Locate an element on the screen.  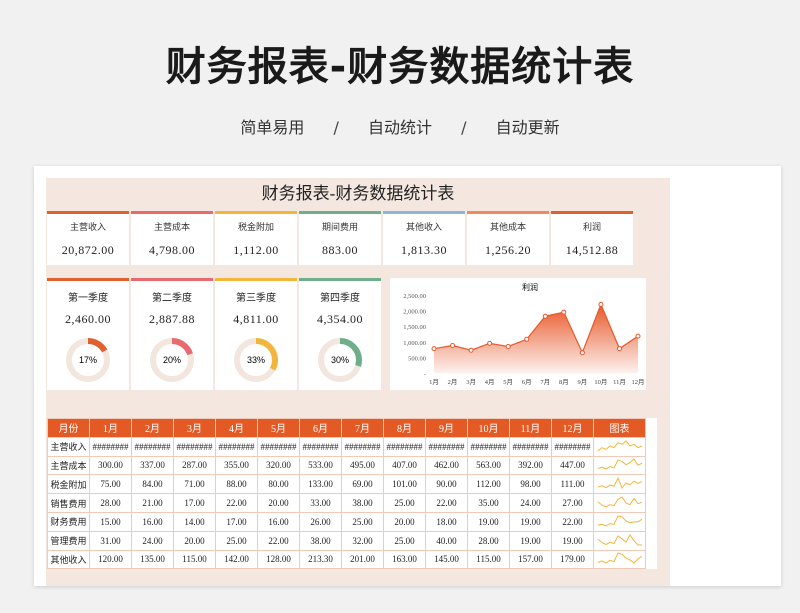
kpi-label: 主营收入 is located at coordinates (87, 227).